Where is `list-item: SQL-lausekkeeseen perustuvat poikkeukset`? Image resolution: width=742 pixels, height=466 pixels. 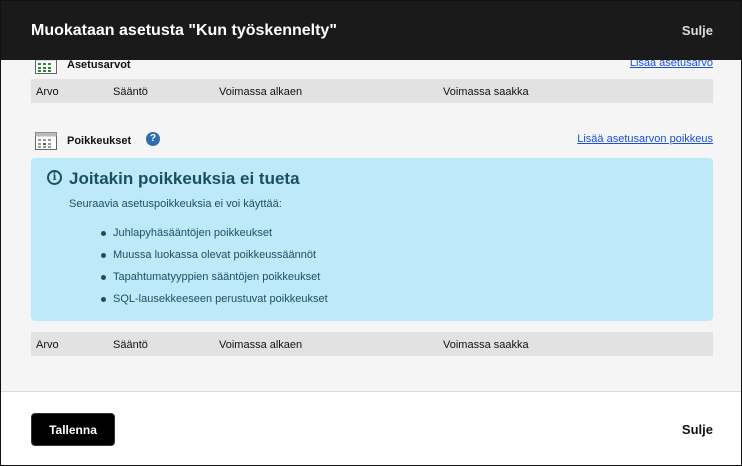 list-item: SQL-lausekkeeseen perustuvat poikkeukset is located at coordinates (214, 299).